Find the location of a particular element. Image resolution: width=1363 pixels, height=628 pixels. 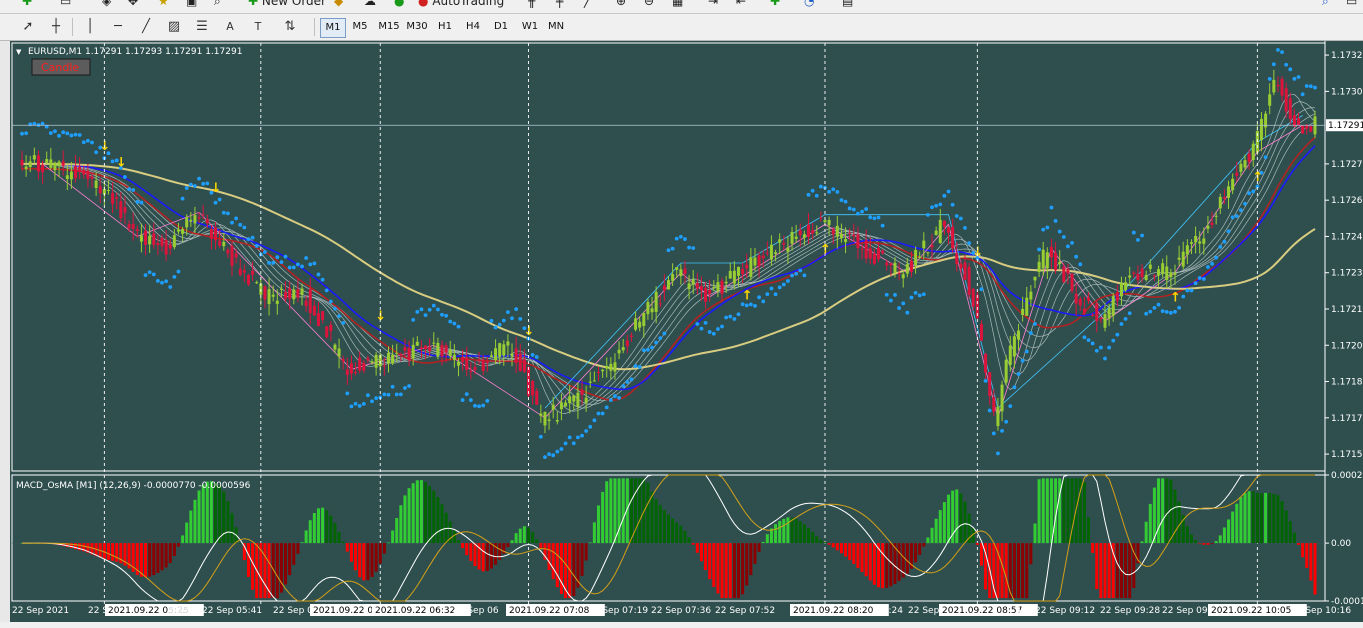

line-chart-icon: ╱ is located at coordinates (587, 5).